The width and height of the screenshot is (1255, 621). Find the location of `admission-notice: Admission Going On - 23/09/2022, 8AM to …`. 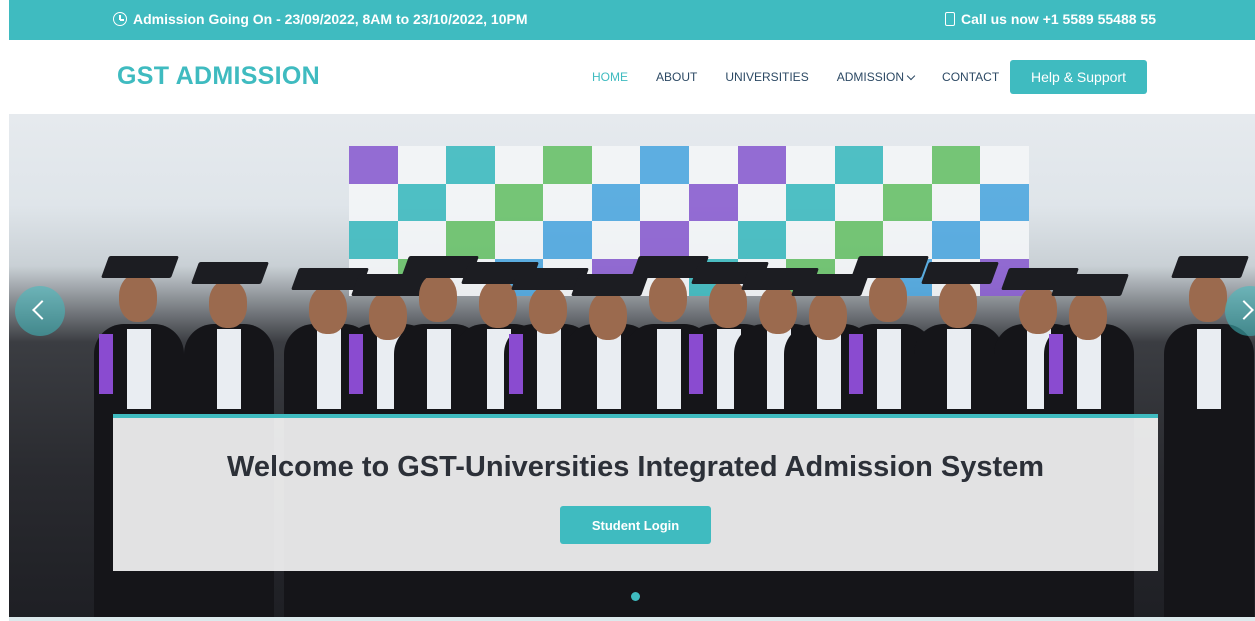

admission-notice: Admission Going On - 23/09/2022, 8AM to … is located at coordinates (320, 19).